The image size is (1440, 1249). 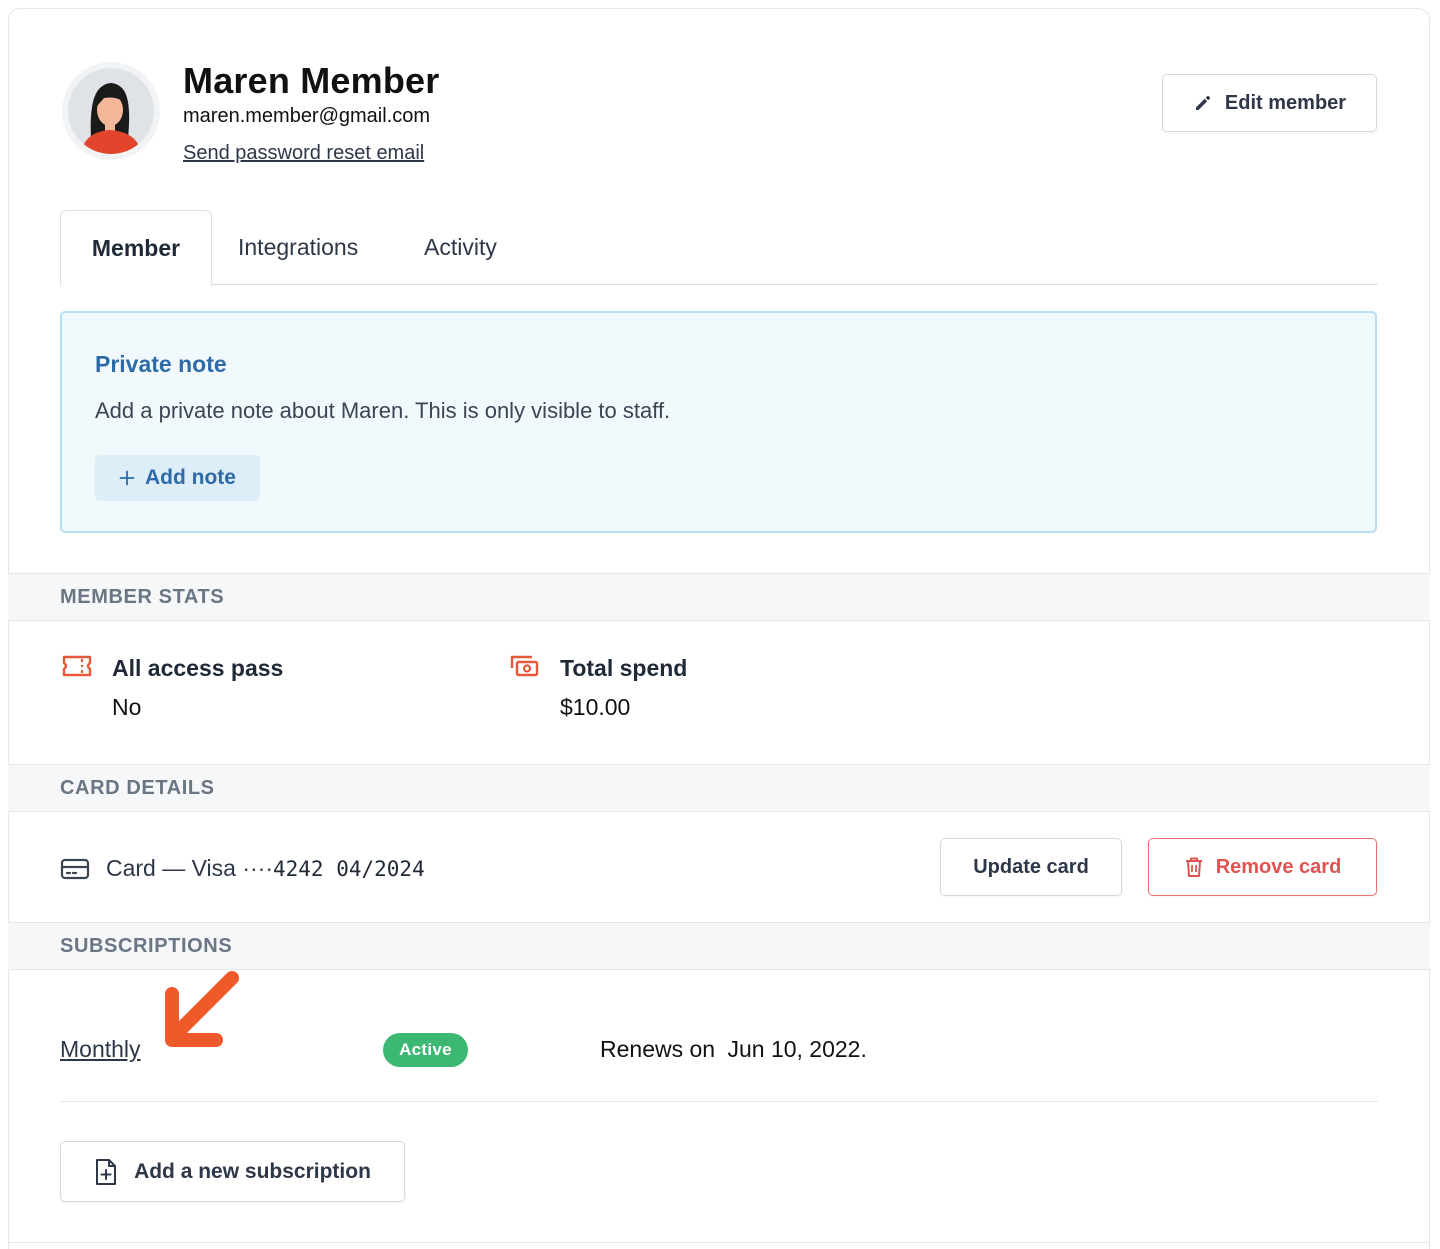 What do you see at coordinates (307, 116) in the screenshot?
I see `member-email: maren.member@gmail.com` at bounding box center [307, 116].